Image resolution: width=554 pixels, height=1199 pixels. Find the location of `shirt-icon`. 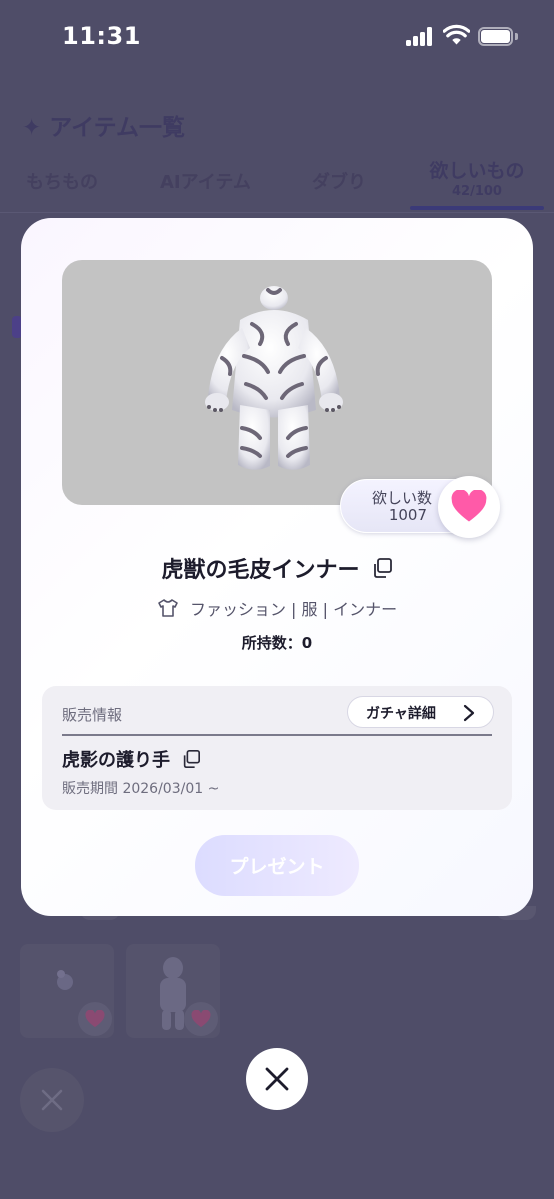

shirt-icon is located at coordinates (168, 608).